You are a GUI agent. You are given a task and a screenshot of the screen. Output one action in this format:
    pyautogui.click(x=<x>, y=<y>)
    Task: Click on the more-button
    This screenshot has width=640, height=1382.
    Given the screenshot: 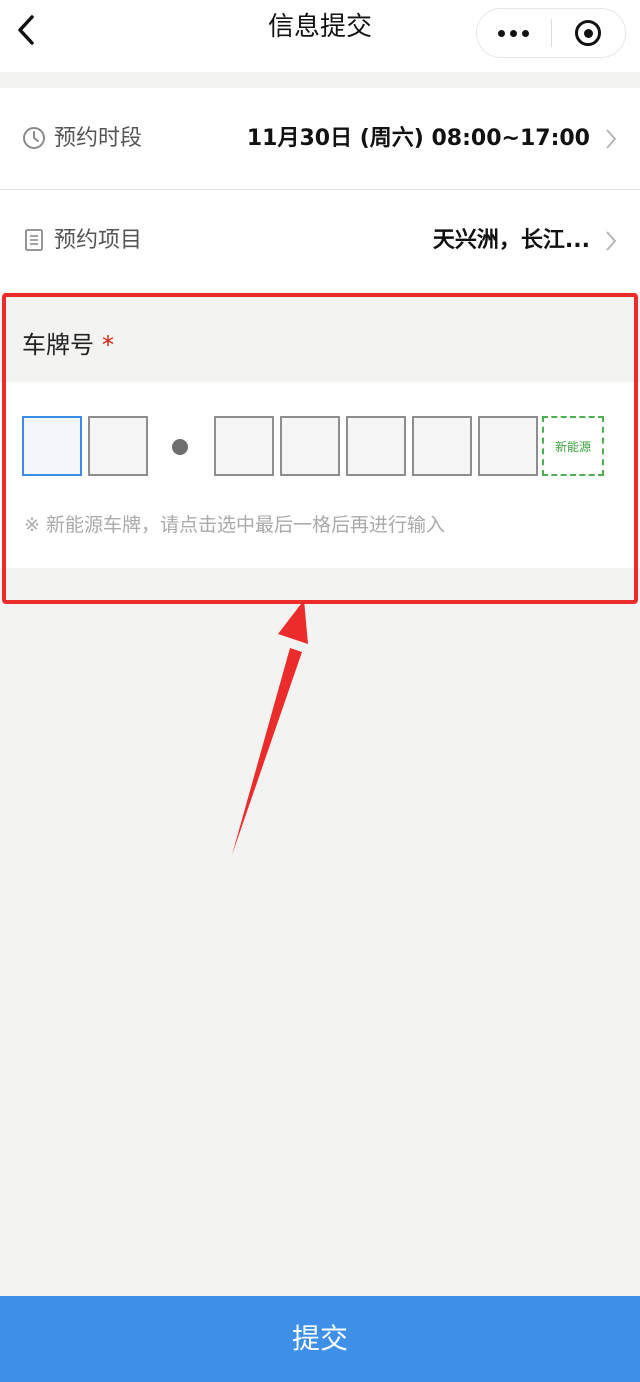 What is the action you would take?
    pyautogui.click(x=514, y=33)
    